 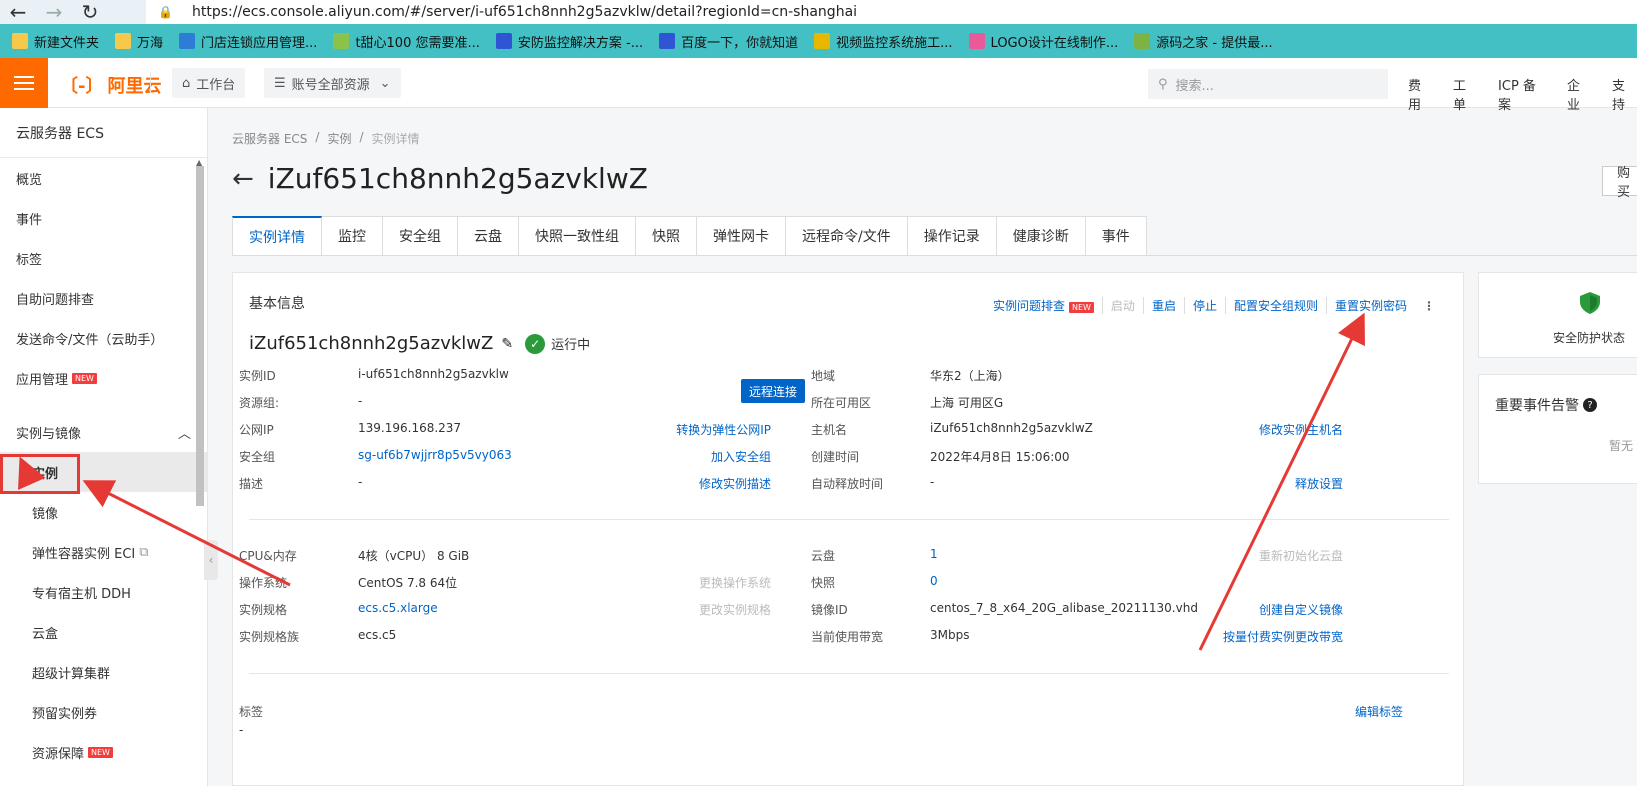 I want to click on sidebar-item: 自助问题排查, so click(x=103, y=298).